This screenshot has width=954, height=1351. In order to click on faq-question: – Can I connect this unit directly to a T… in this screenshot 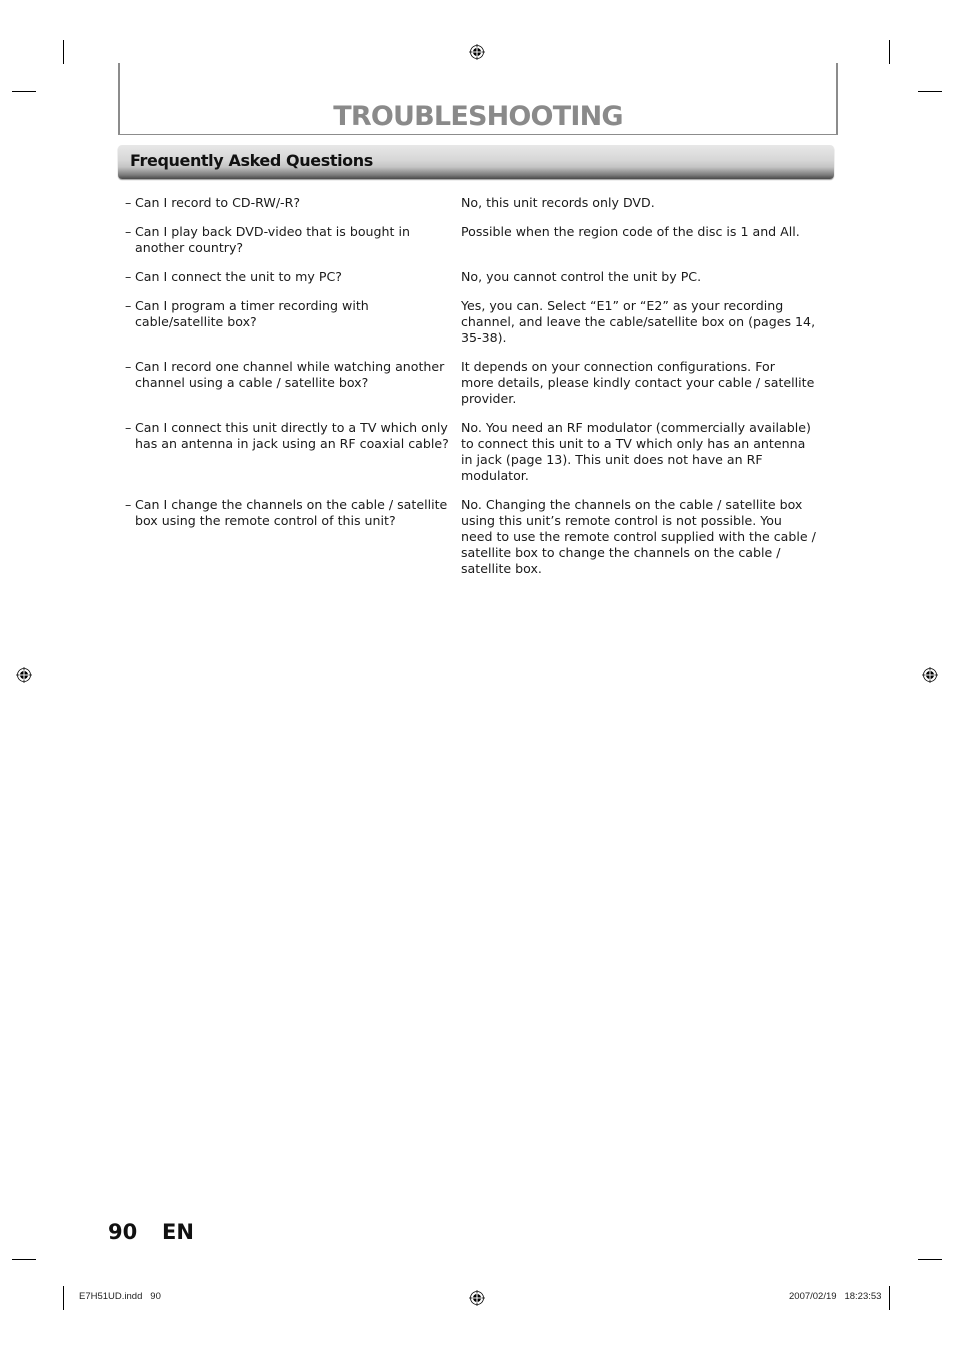, I will do `click(287, 435)`.